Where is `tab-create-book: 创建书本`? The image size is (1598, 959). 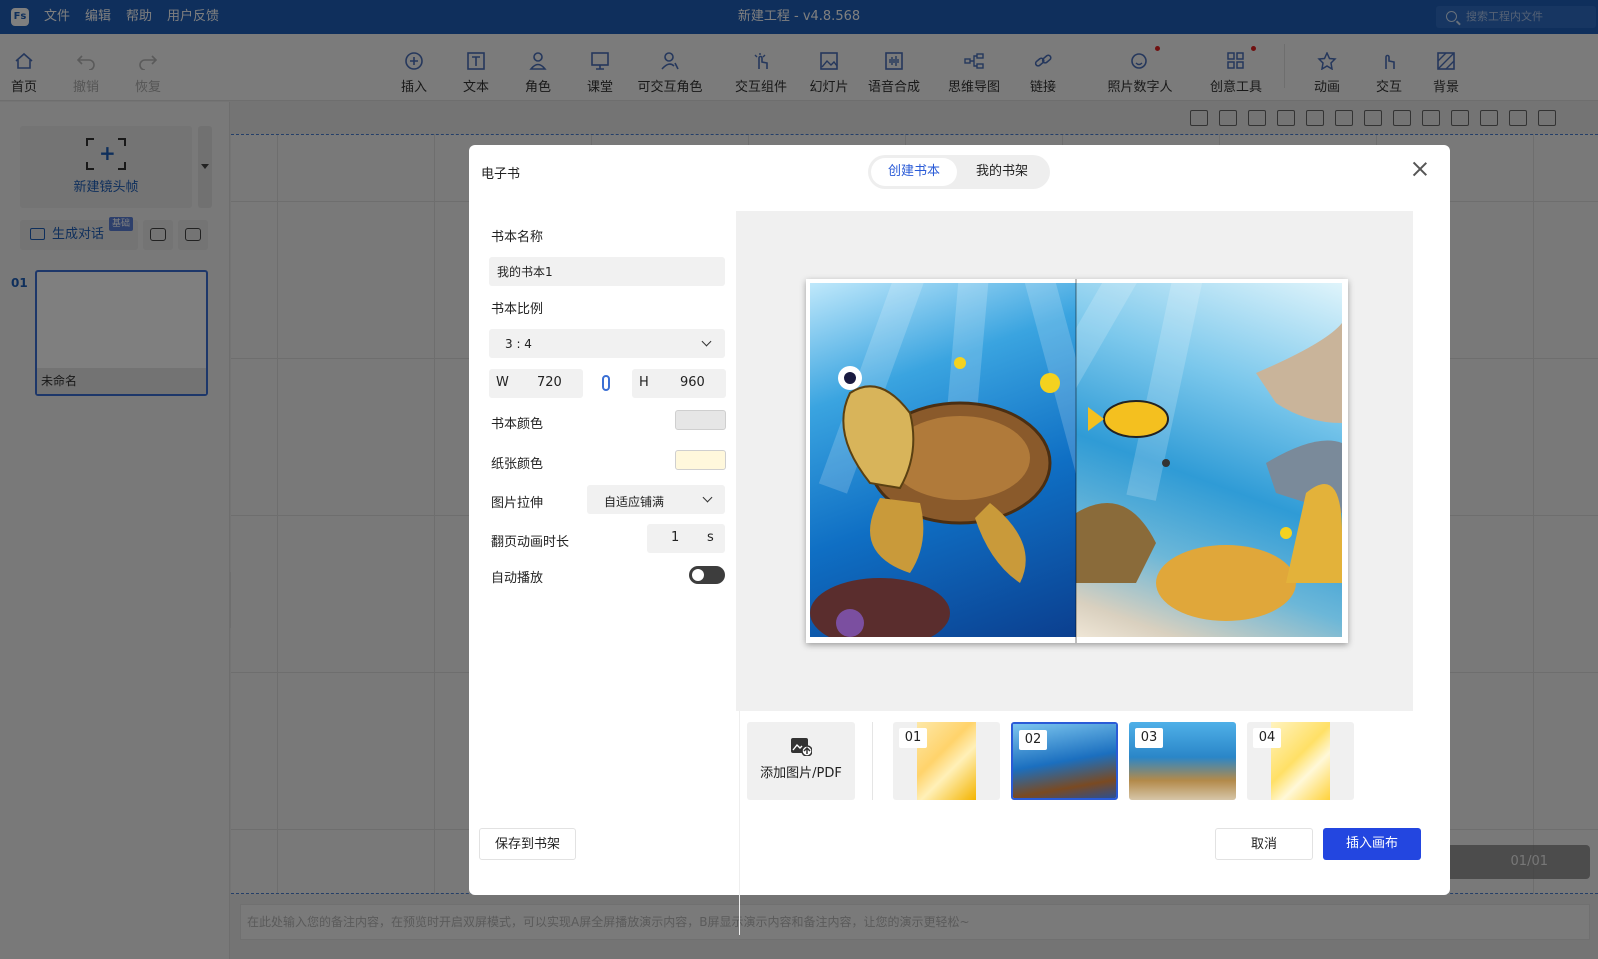 tab-create-book: 创建书本 is located at coordinates (914, 172).